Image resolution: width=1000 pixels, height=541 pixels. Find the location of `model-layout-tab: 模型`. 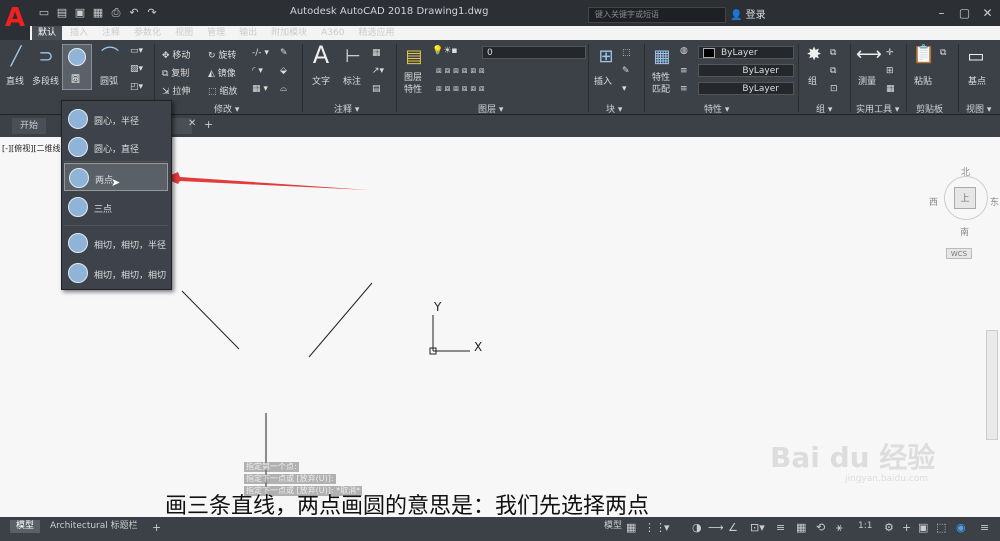

model-layout-tab: 模型 is located at coordinates (25, 526).